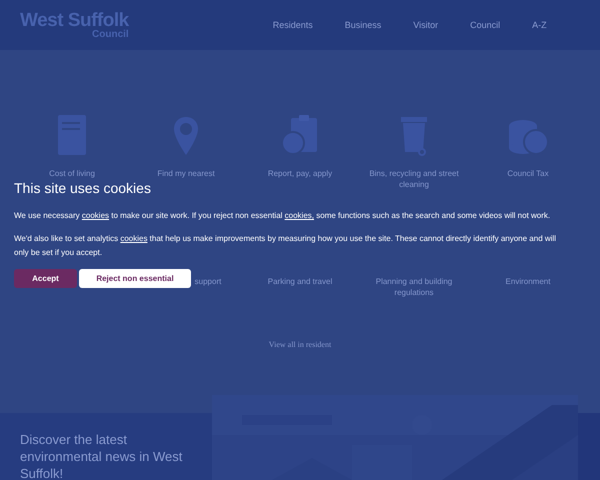 This screenshot has height=480, width=600. I want to click on service-link: Parking and travel, so click(300, 281).